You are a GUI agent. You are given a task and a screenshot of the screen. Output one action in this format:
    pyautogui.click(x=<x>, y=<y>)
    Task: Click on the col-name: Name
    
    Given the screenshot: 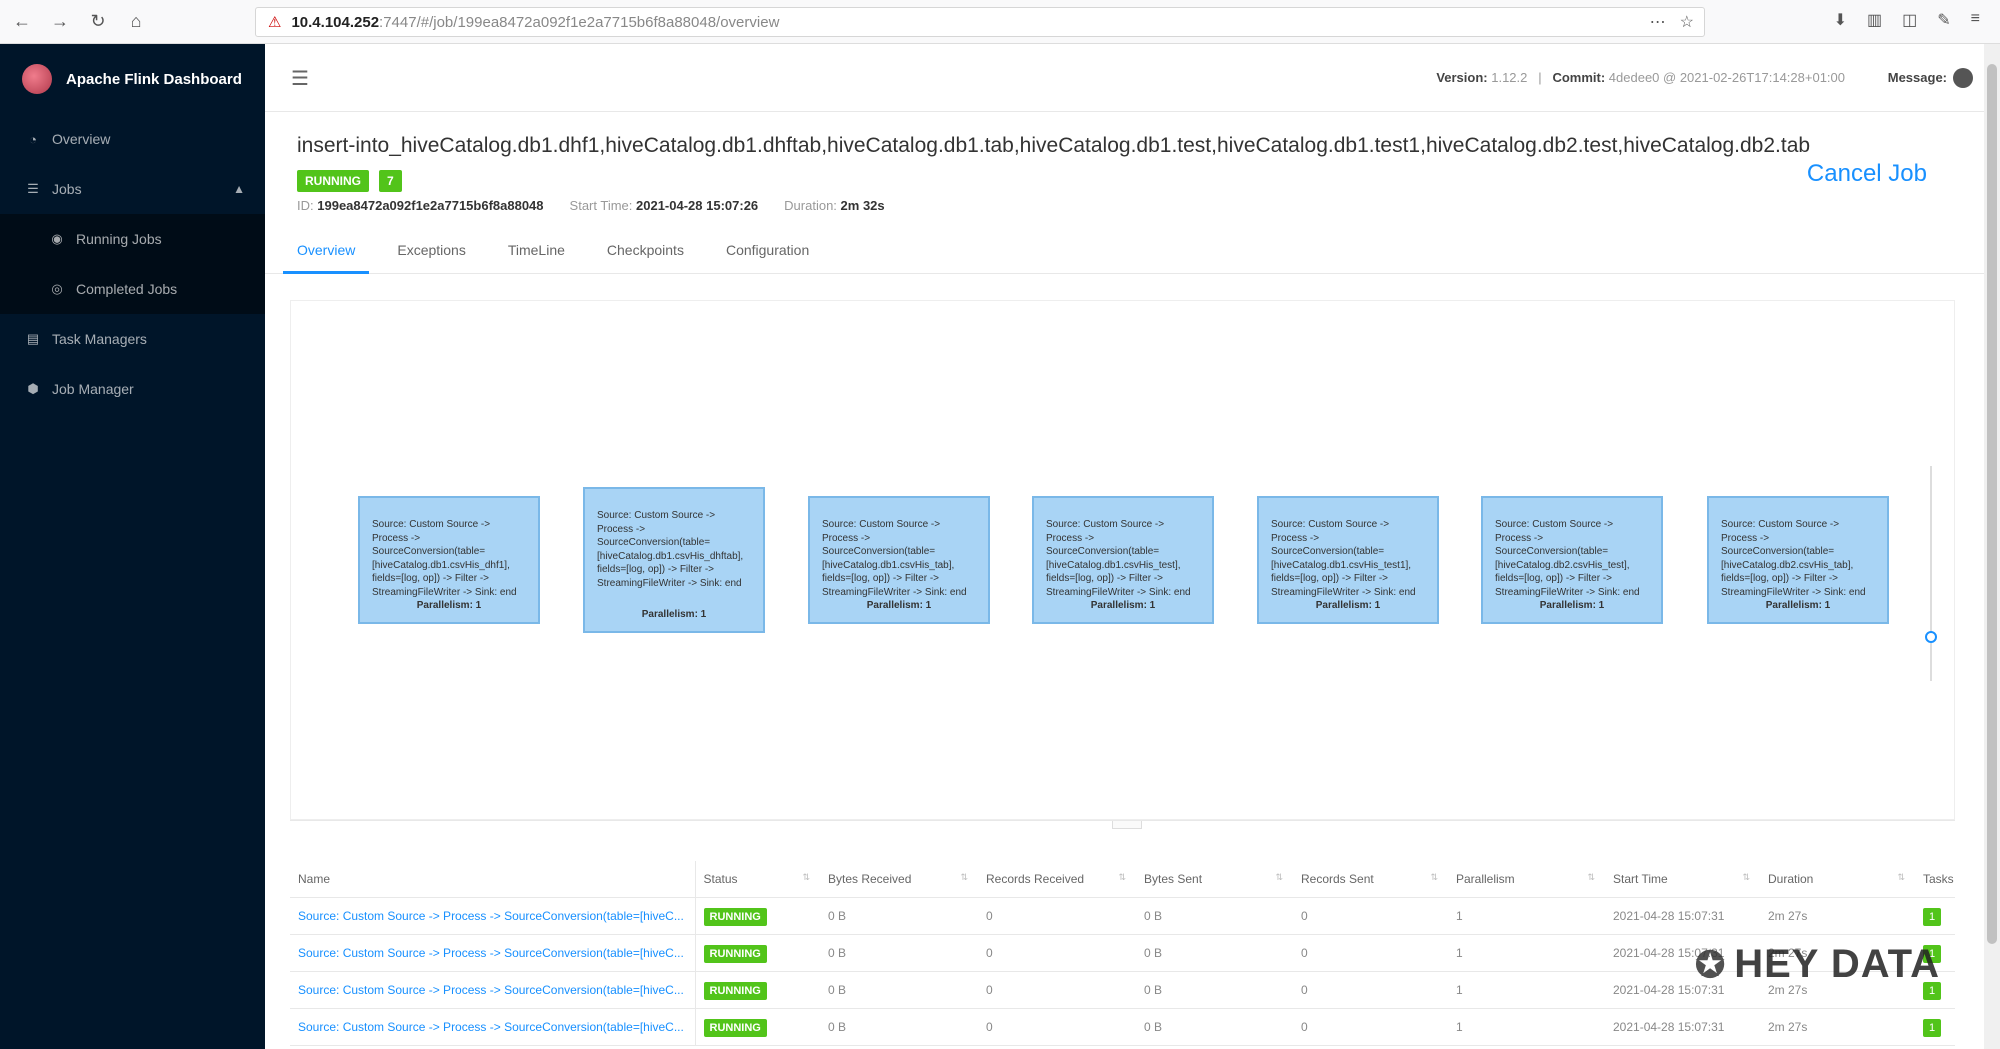 What is the action you would take?
    pyautogui.click(x=493, y=879)
    